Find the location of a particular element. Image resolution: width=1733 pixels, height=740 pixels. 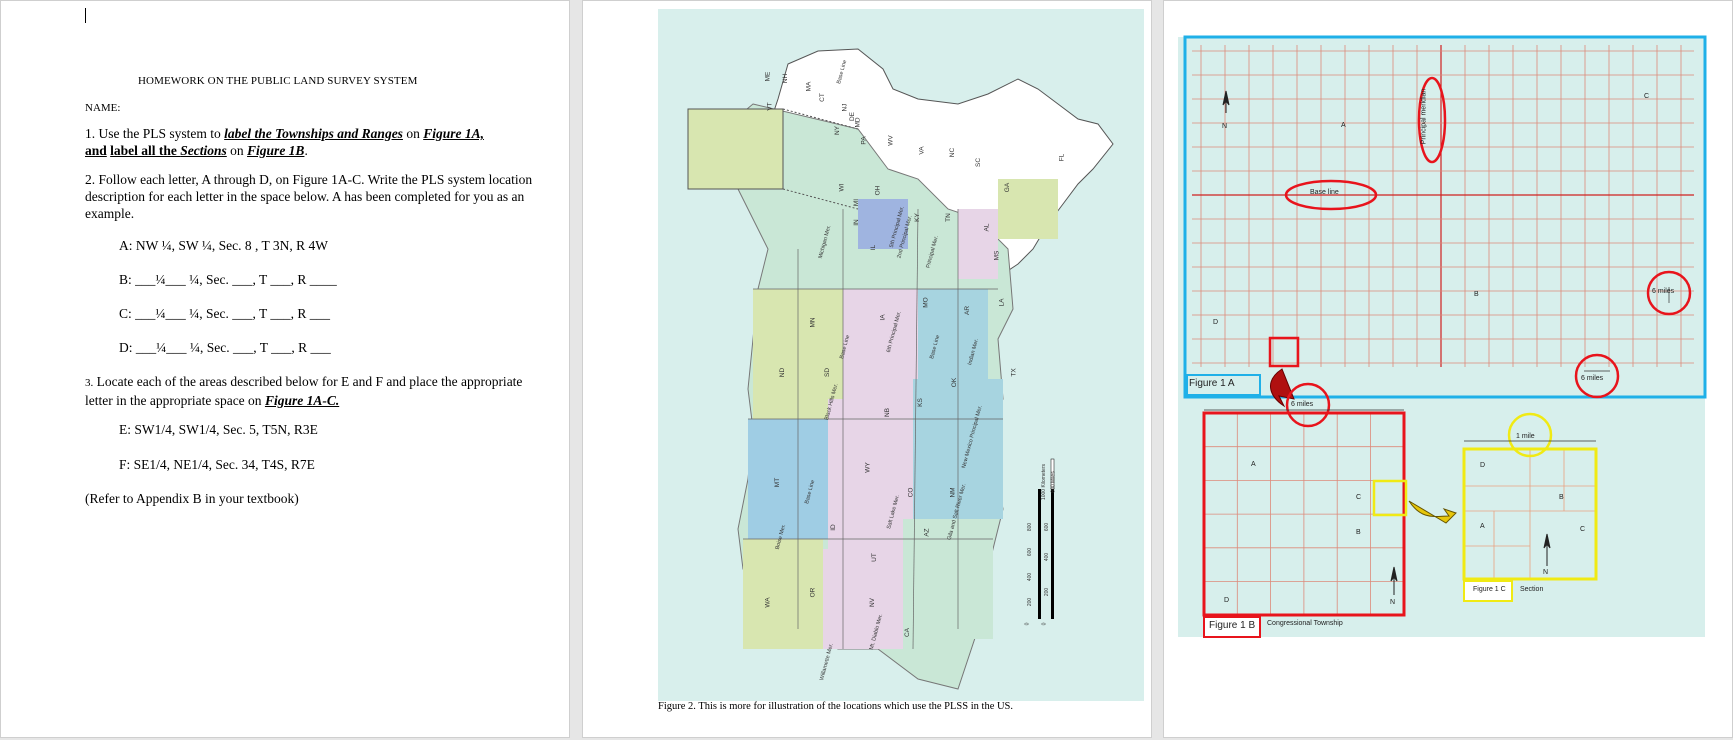

state-label-sd: SD is located at coordinates (828, 372).